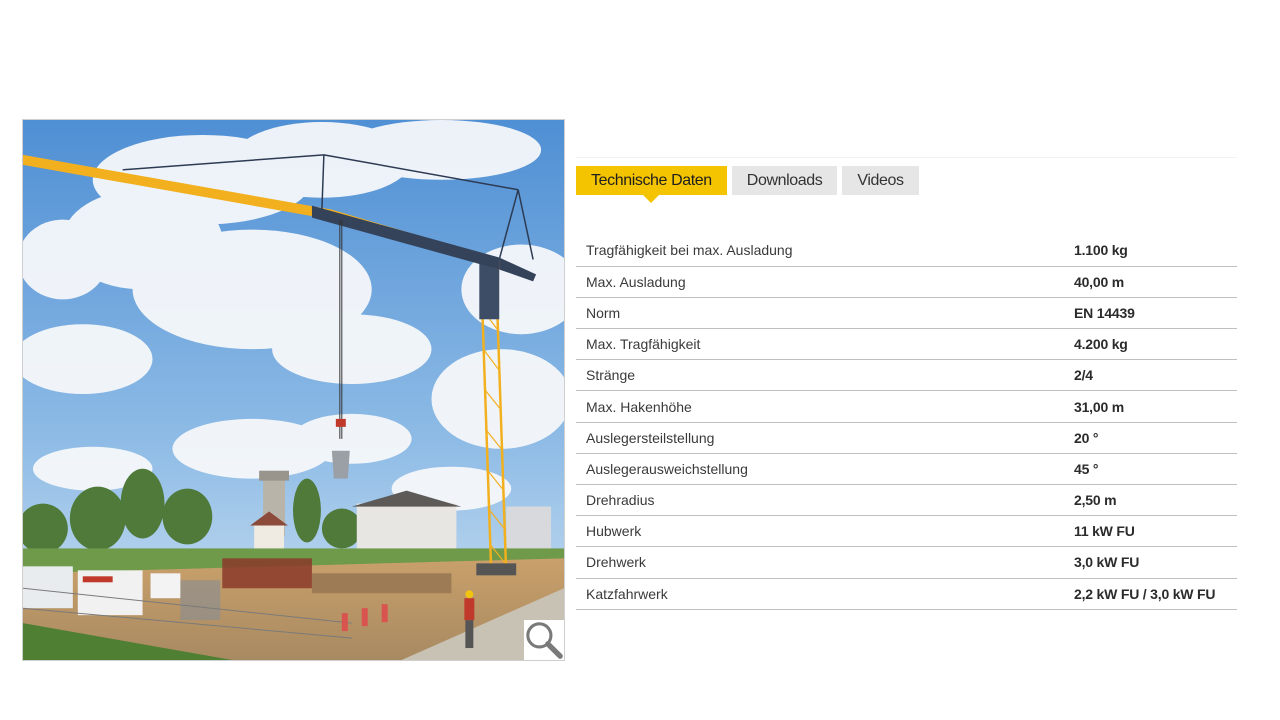  I want to click on table-row: Max. Hakenhöhe 31,00 m, so click(906, 406).